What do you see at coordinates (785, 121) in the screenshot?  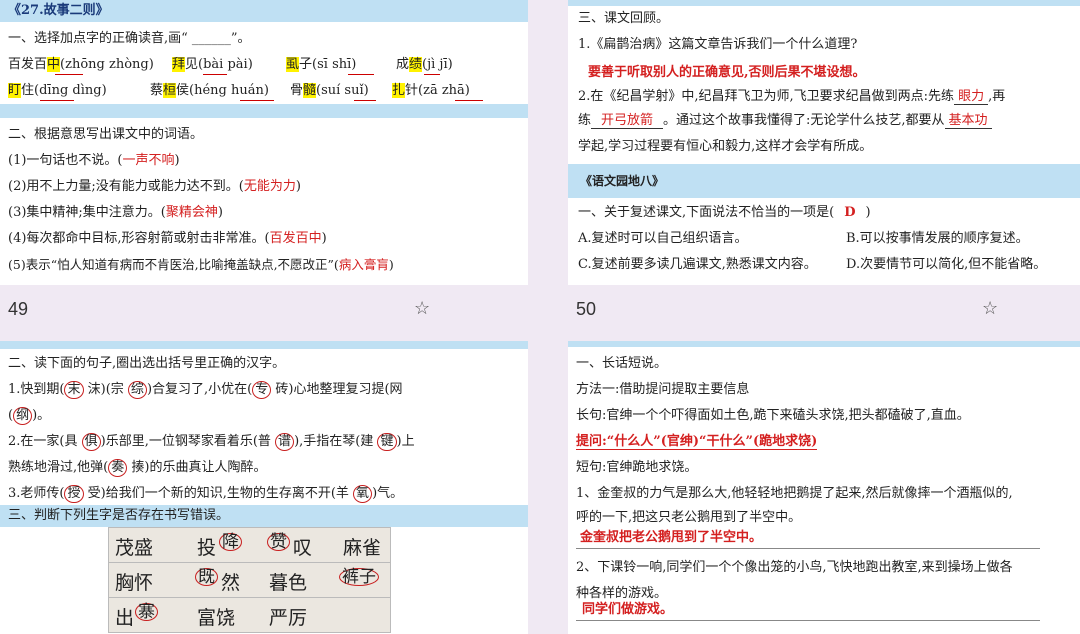 I see `review-question-2-cont: 练开弓放箭 。通过这个故事我懂得了:无论学什么技艺,都要从 基本功` at bounding box center [785, 121].